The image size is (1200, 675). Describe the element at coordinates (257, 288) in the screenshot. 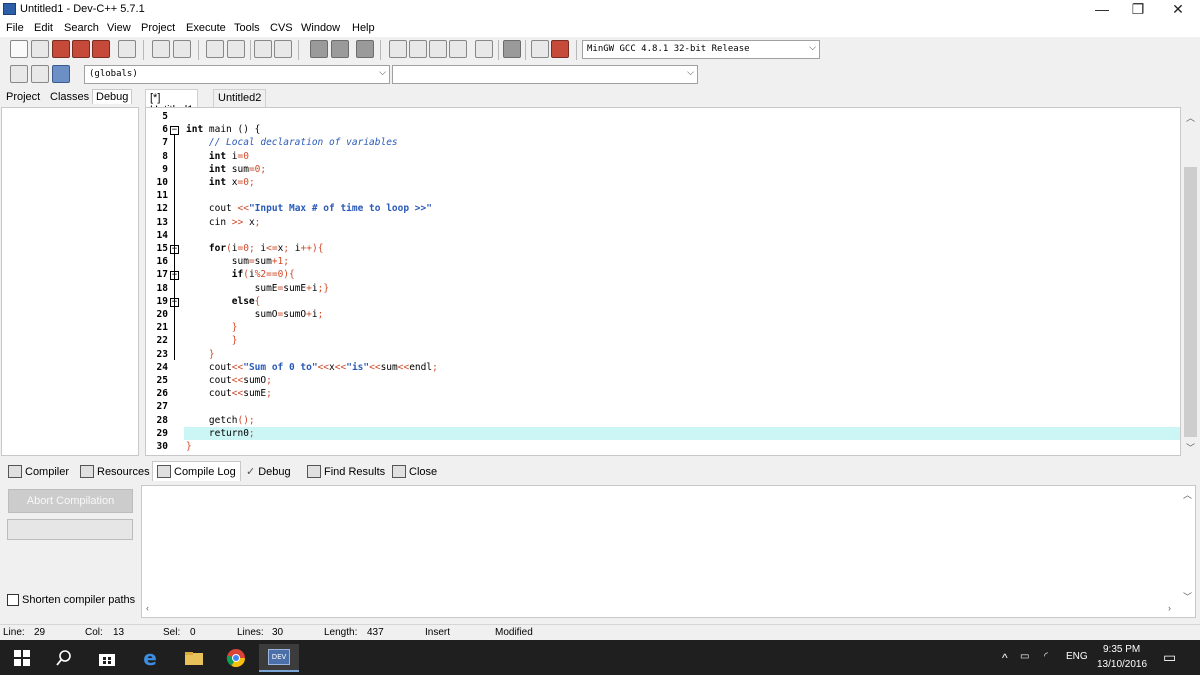

I see `code-line: sumE=sumE+i;}` at that location.